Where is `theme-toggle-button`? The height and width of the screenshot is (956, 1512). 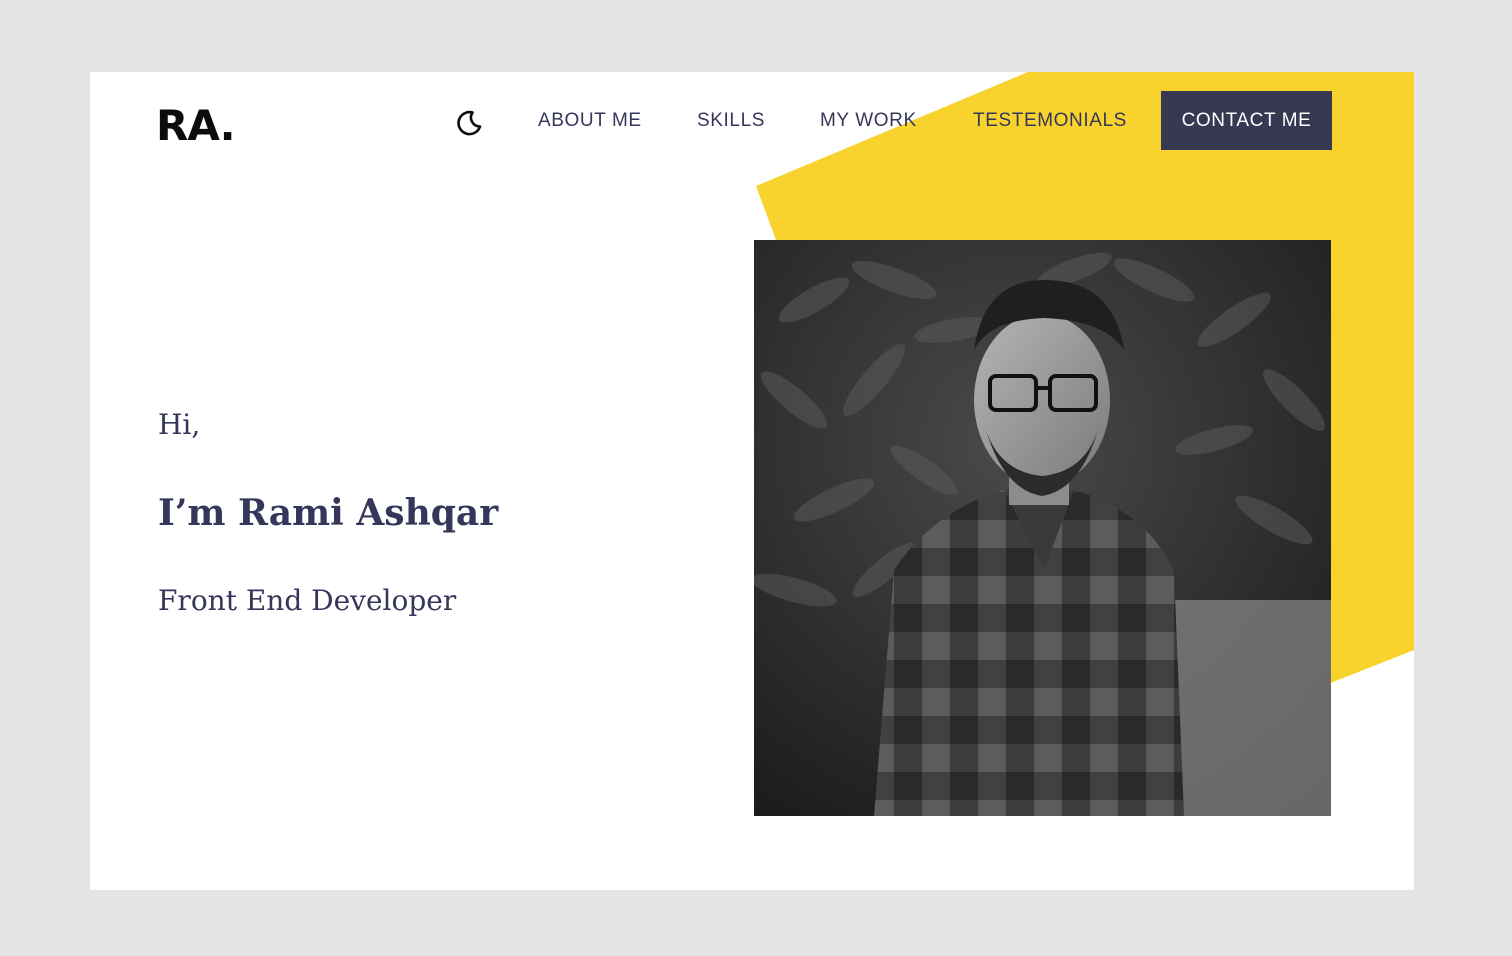 theme-toggle-button is located at coordinates (468, 122).